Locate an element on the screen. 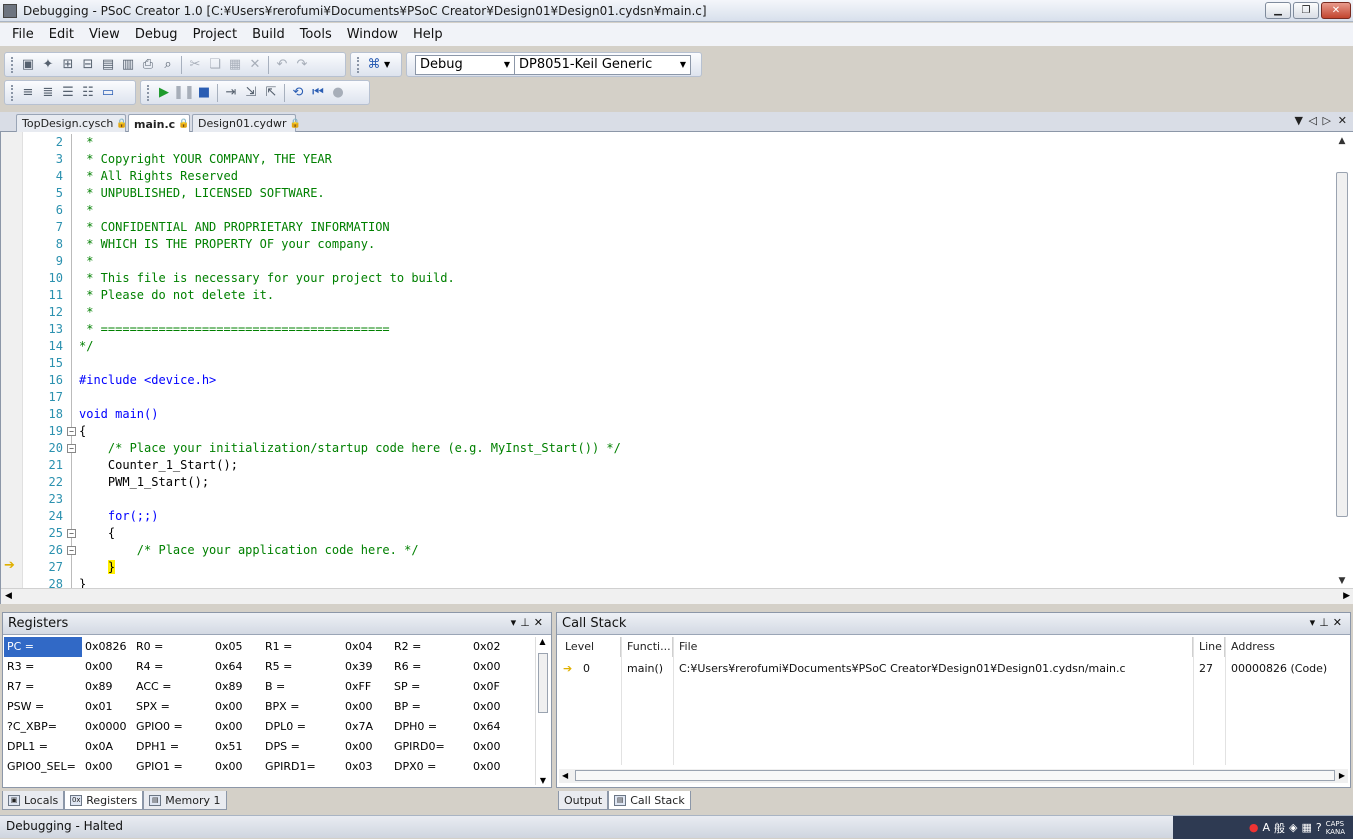 The image size is (1353, 839). register-value: 0x39 is located at coordinates (359, 667).